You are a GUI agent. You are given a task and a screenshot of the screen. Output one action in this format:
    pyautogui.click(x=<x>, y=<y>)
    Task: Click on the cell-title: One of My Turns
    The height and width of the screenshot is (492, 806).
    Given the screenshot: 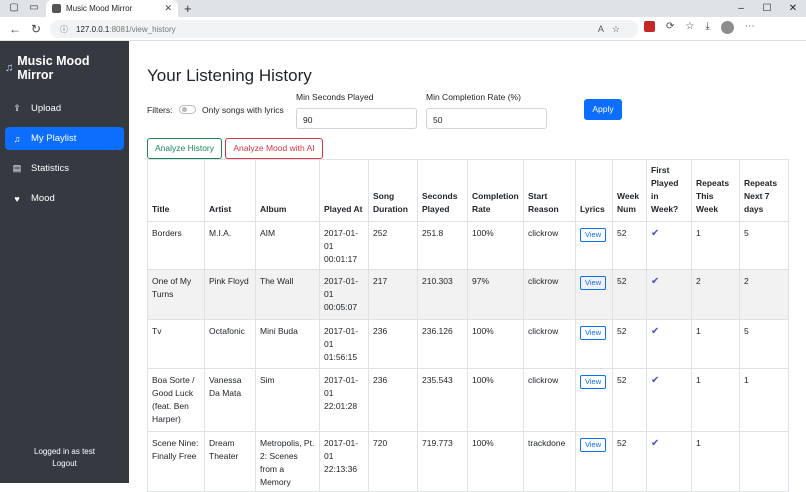 What is the action you would take?
    pyautogui.click(x=176, y=294)
    